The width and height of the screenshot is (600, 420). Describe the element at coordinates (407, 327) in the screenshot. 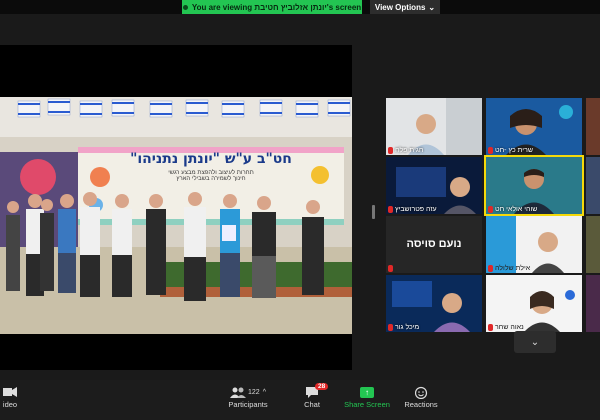

I see `participant-name: מיכל גור` at that location.